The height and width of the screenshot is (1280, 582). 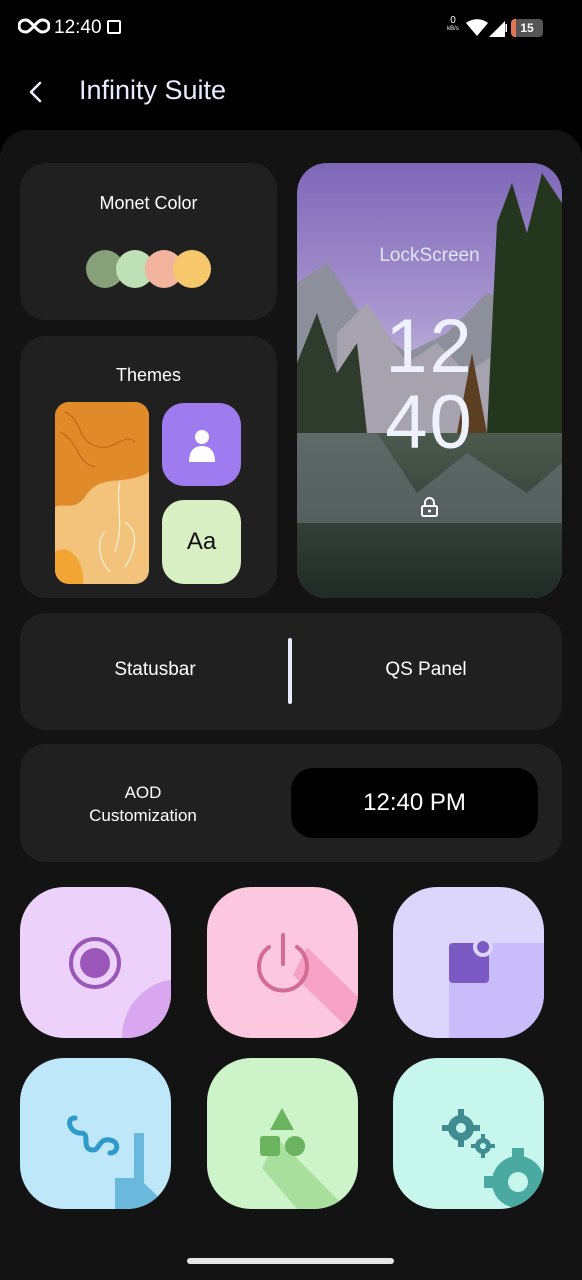 I want to click on tile-notification, so click(x=468, y=962).